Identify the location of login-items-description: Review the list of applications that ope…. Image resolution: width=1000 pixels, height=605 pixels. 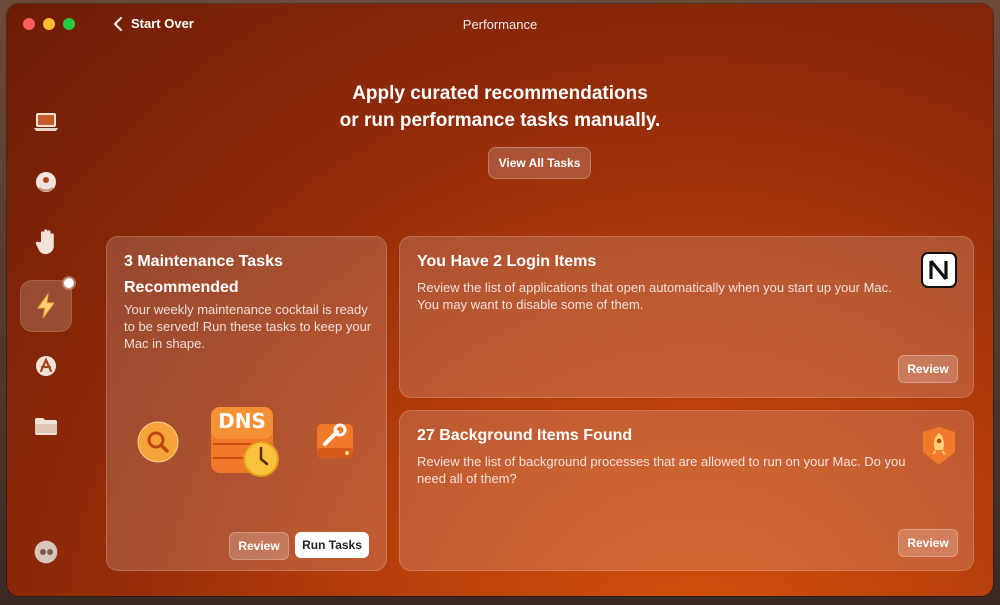
(654, 296).